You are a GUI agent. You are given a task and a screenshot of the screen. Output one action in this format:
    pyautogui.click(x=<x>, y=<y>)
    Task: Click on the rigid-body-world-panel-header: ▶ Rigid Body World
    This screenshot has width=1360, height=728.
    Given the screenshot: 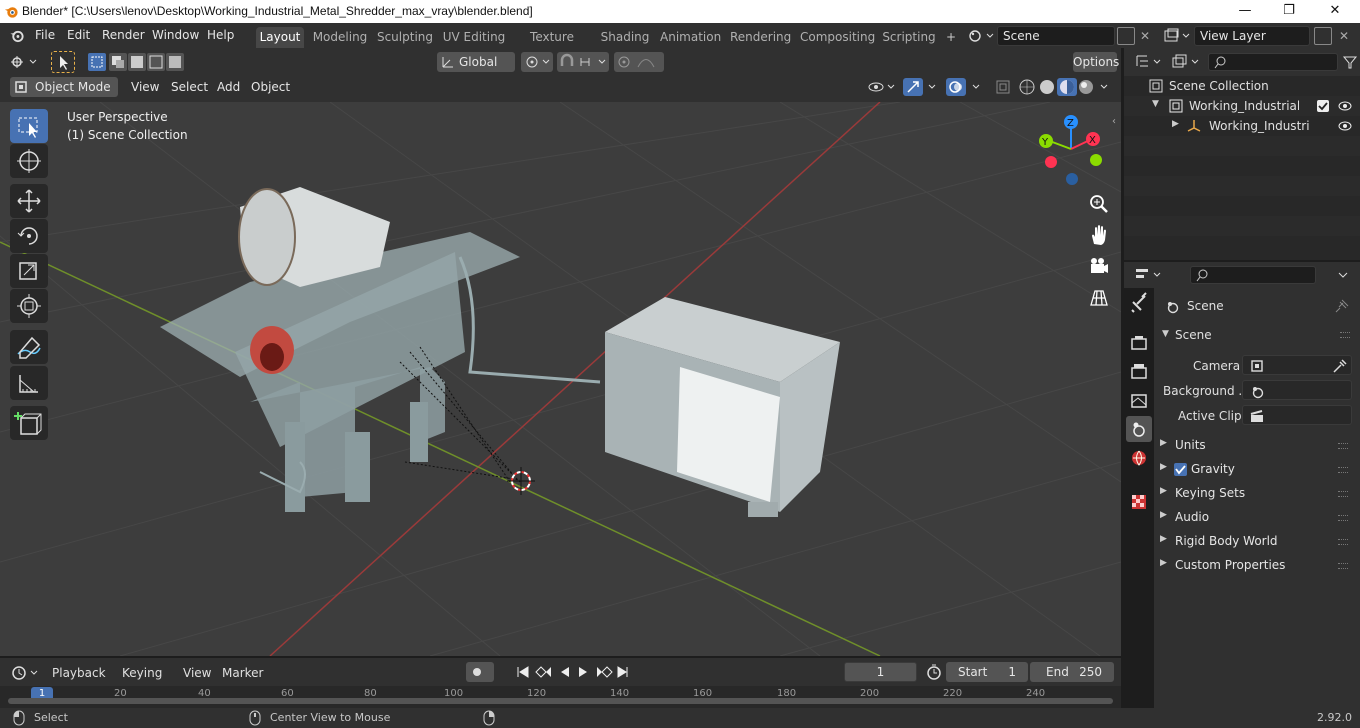 What is the action you would take?
    pyautogui.click(x=1257, y=542)
    